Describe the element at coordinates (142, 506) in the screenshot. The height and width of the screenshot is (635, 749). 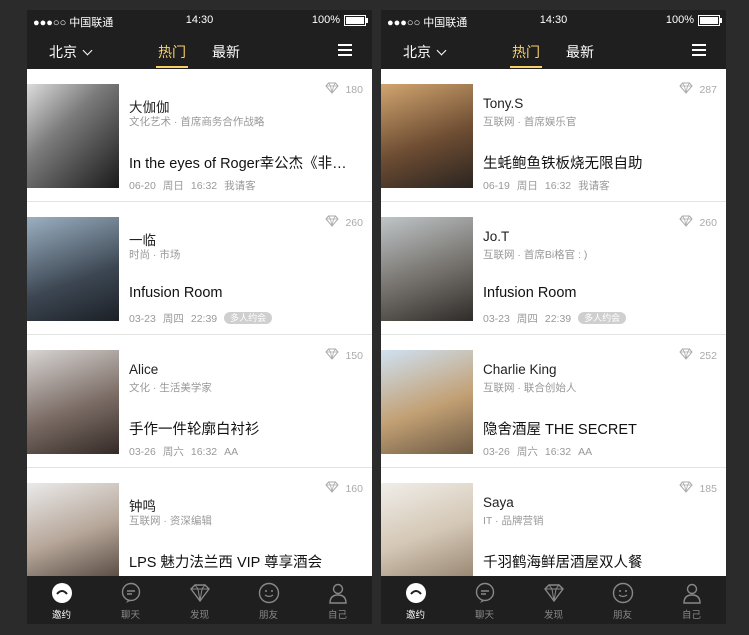
I see `host-name: 钟鸣` at that location.